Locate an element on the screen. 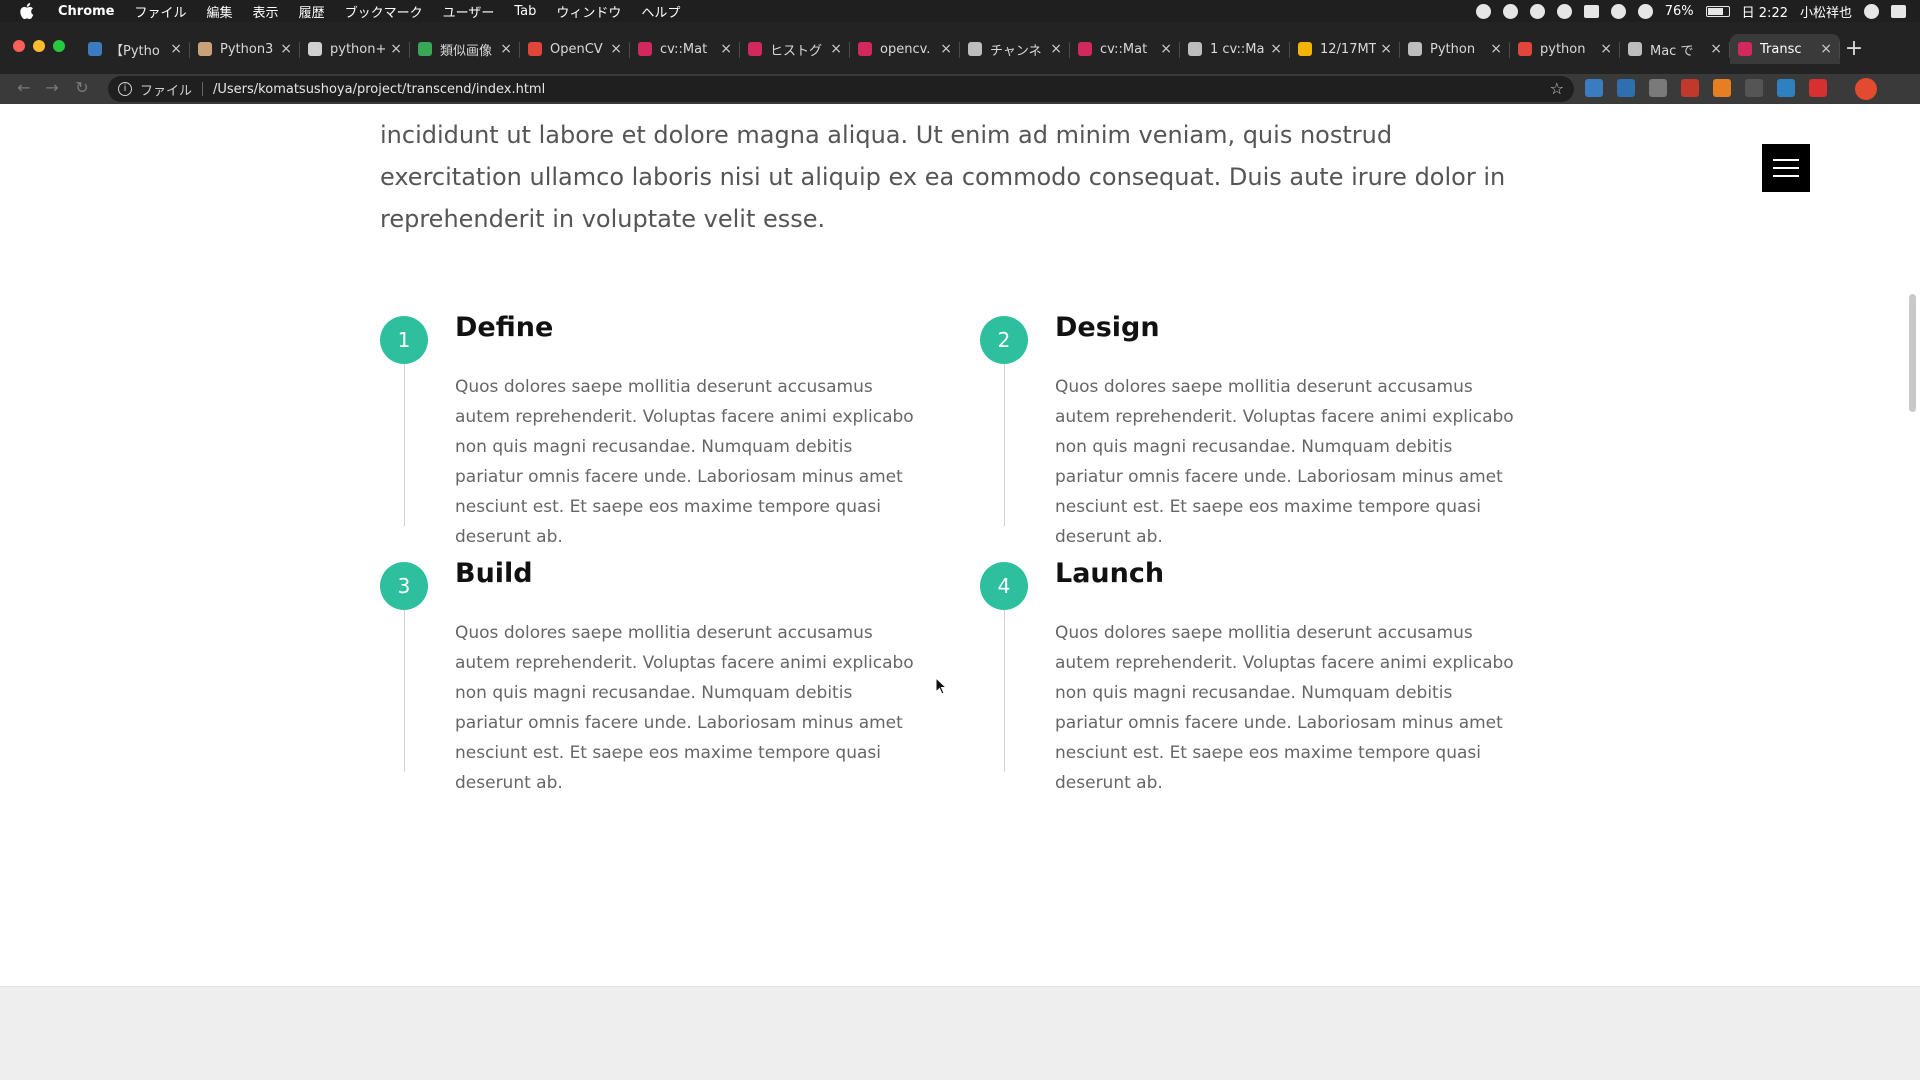  browser-tab: 1 cv::Ma × is located at coordinates (1235, 49).